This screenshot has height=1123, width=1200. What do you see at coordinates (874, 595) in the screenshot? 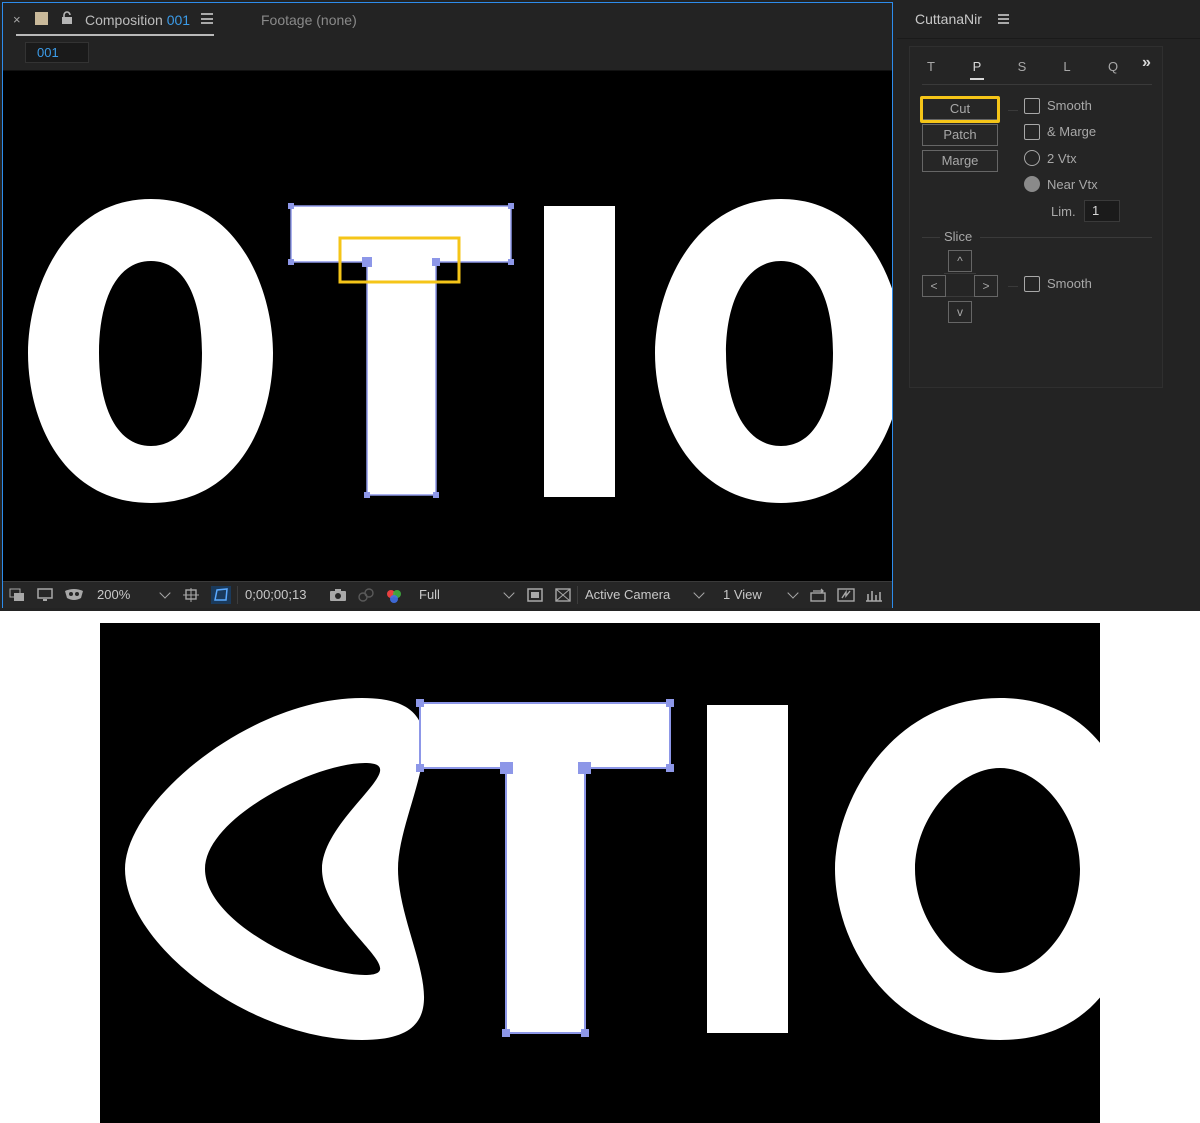
I see `timeline-icon` at bounding box center [874, 595].